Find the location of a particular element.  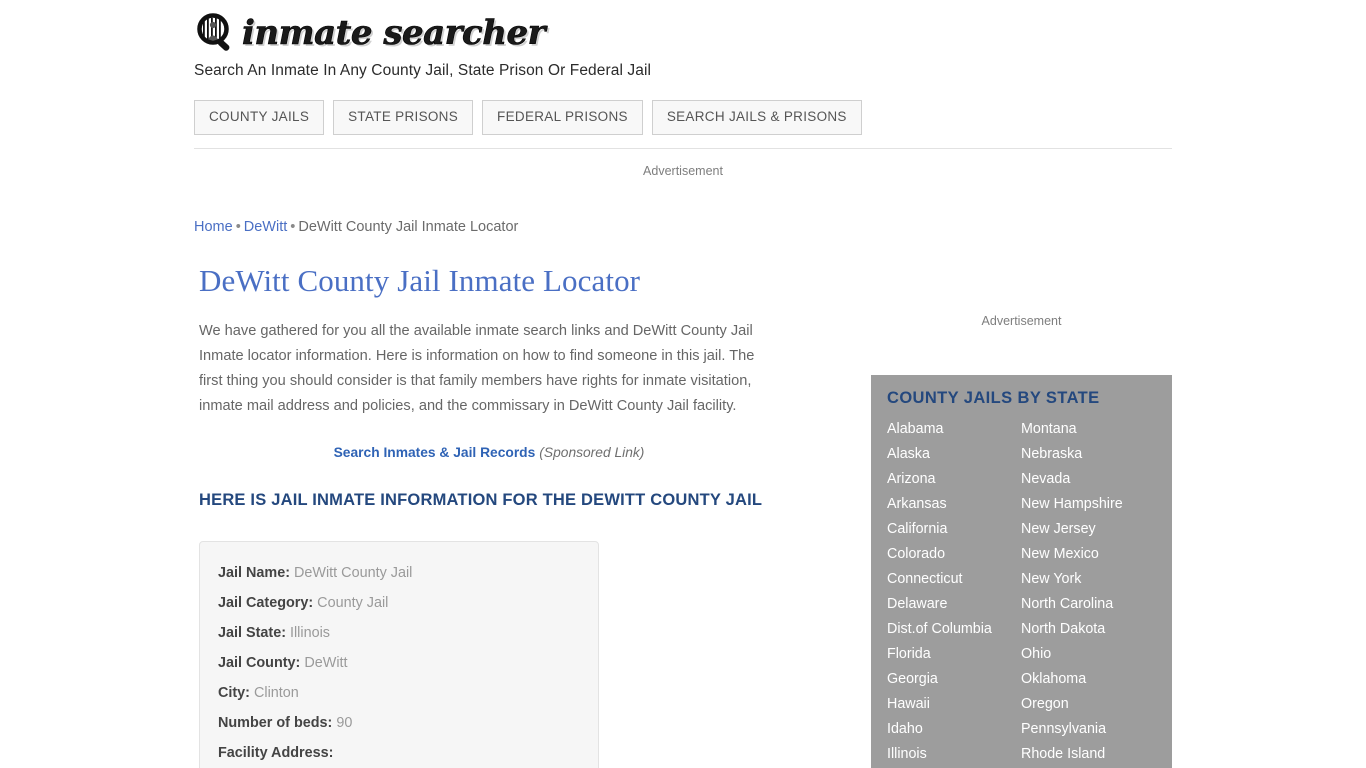

breadcrumb-dewitt: DeWitt is located at coordinates (266, 227).